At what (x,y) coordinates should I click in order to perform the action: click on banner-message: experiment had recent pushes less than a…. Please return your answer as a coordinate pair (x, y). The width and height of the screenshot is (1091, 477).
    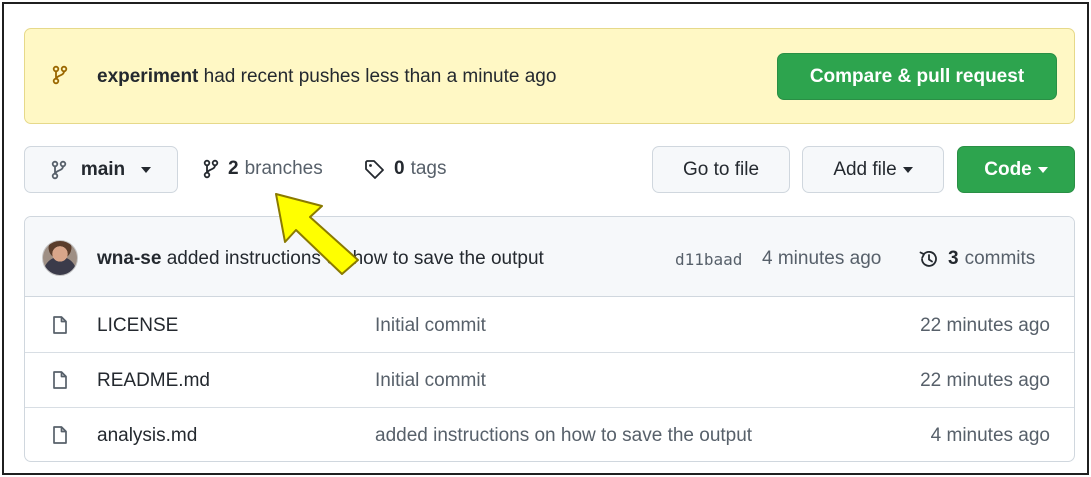
    Looking at the image, I should click on (326, 77).